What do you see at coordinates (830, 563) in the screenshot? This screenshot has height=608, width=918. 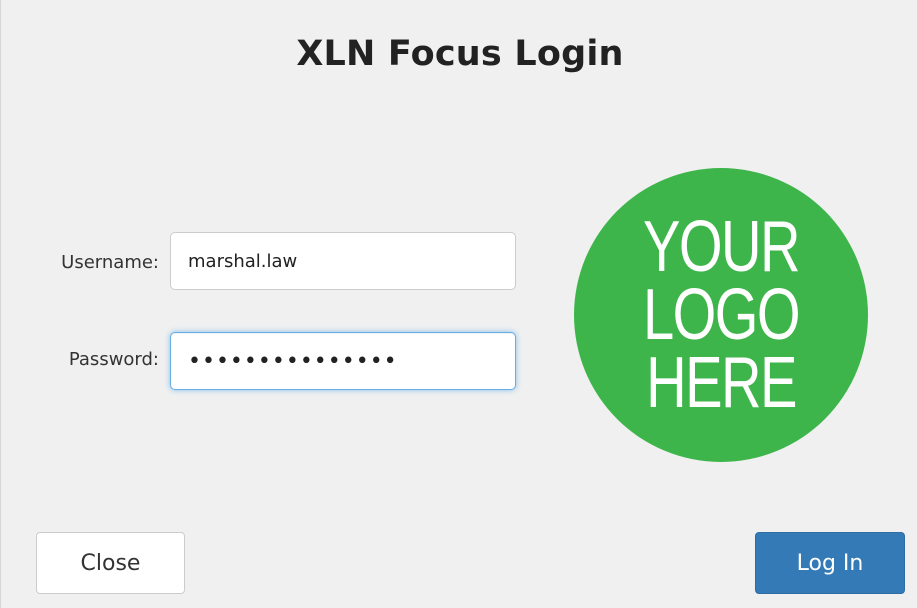 I see `login-button: Log In` at bounding box center [830, 563].